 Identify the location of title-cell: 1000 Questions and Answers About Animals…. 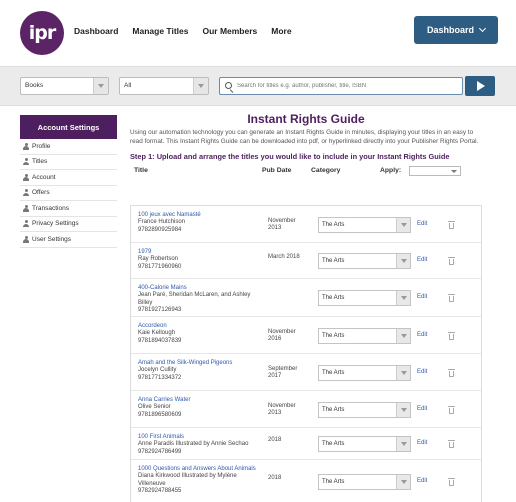
(200, 480).